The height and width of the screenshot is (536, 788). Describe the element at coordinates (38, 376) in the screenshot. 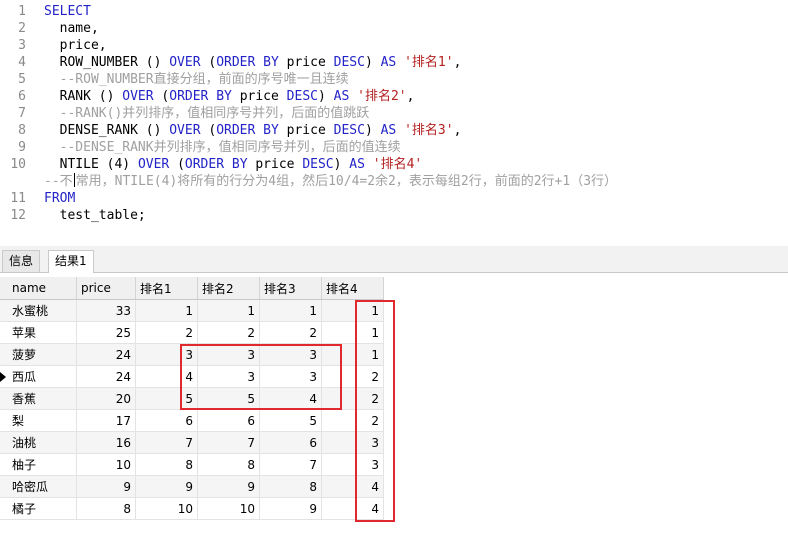

I see `cell-name: 西瓜` at that location.